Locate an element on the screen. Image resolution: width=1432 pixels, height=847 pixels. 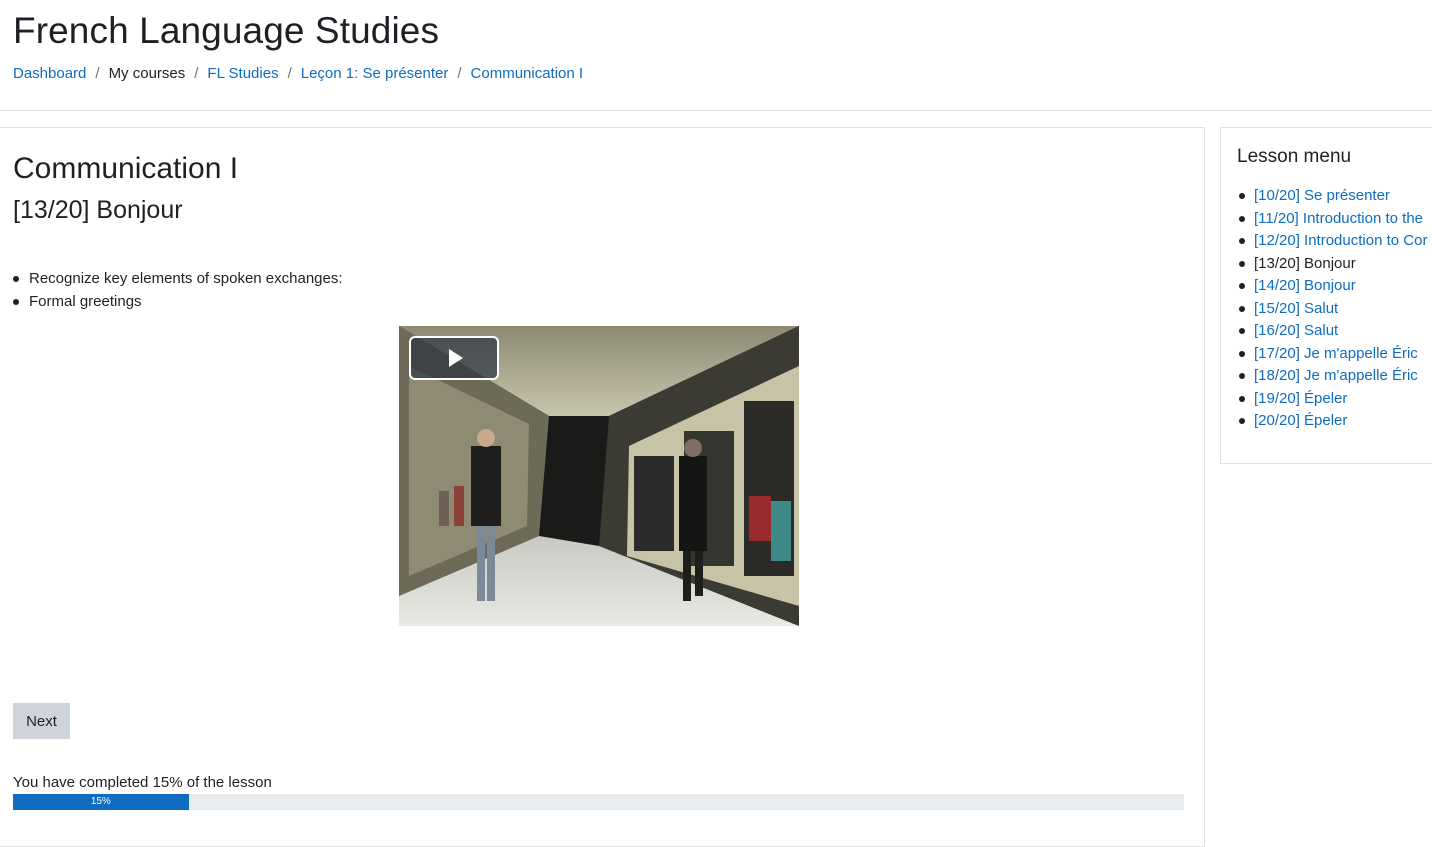
lesson-menu-item: [18/20] Je m'appelle Éric is located at coordinates (1333, 376).